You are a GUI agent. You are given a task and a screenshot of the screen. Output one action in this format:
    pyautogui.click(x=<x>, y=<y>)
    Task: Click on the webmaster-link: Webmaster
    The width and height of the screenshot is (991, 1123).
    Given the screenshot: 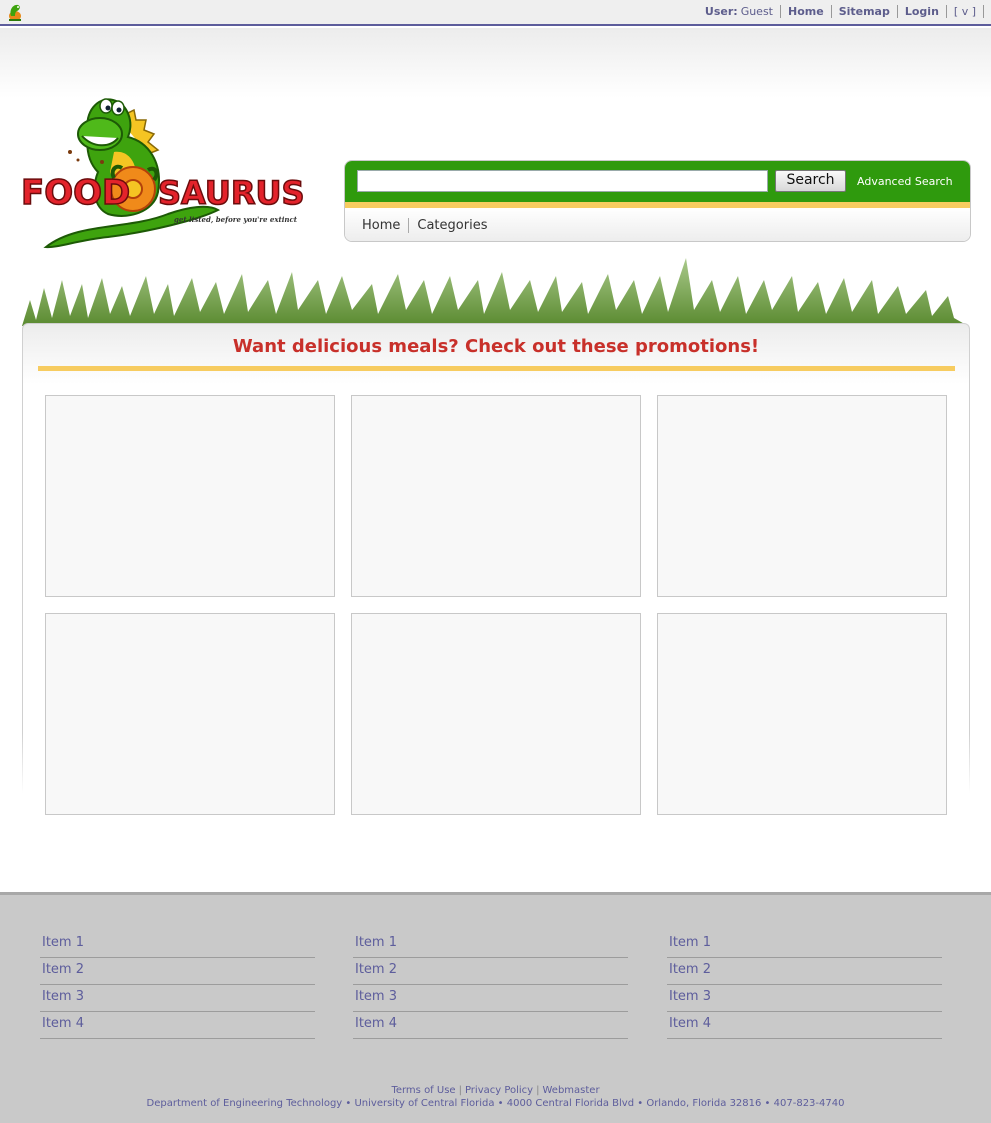 What is the action you would take?
    pyautogui.click(x=570, y=1090)
    